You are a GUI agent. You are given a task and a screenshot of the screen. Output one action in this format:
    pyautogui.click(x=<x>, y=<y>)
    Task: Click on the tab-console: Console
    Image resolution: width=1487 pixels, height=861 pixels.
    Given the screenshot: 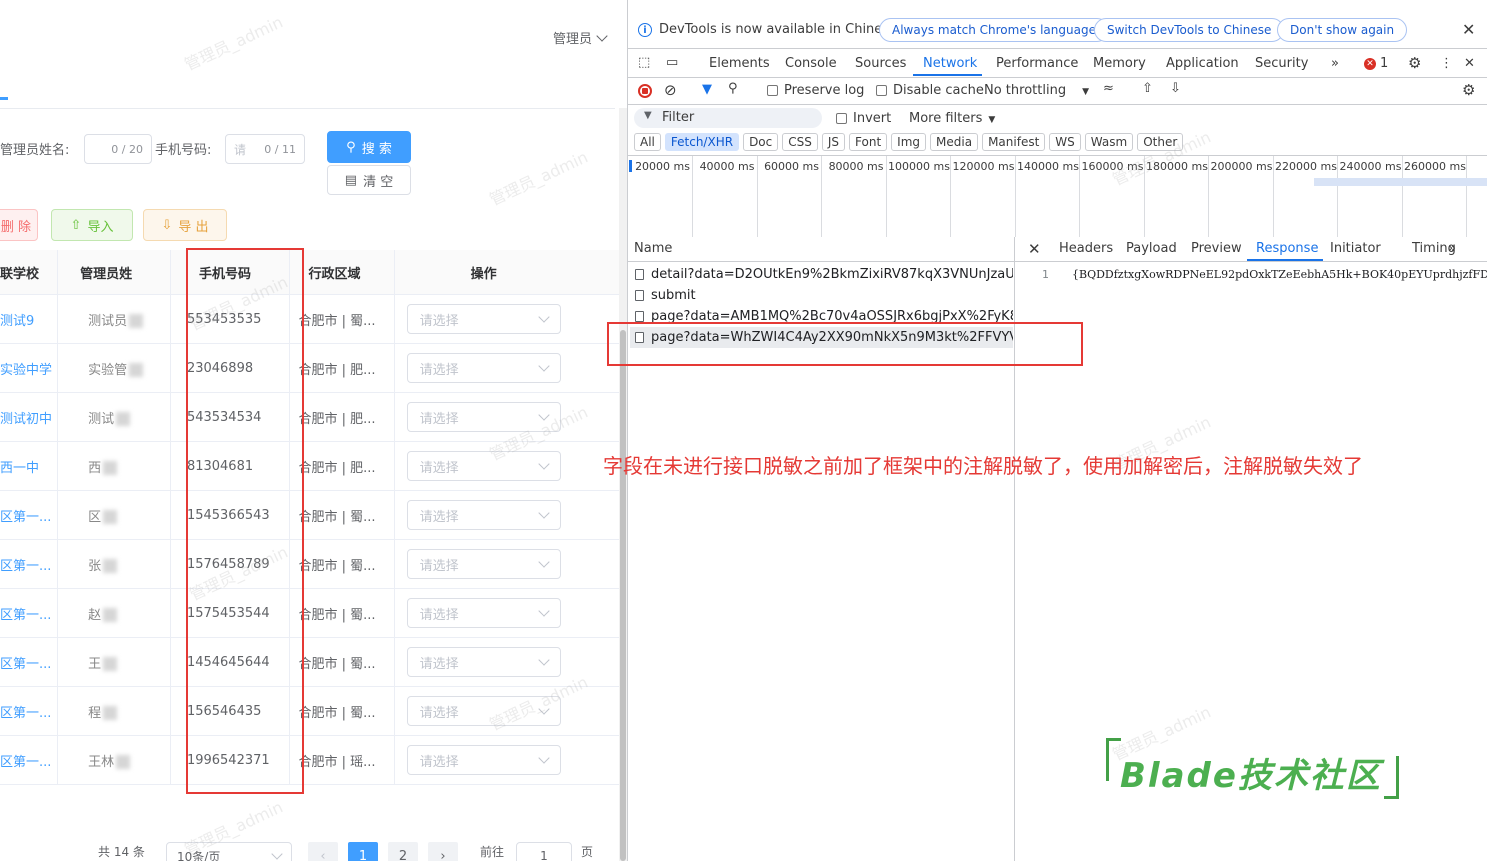 What is the action you would take?
    pyautogui.click(x=811, y=63)
    